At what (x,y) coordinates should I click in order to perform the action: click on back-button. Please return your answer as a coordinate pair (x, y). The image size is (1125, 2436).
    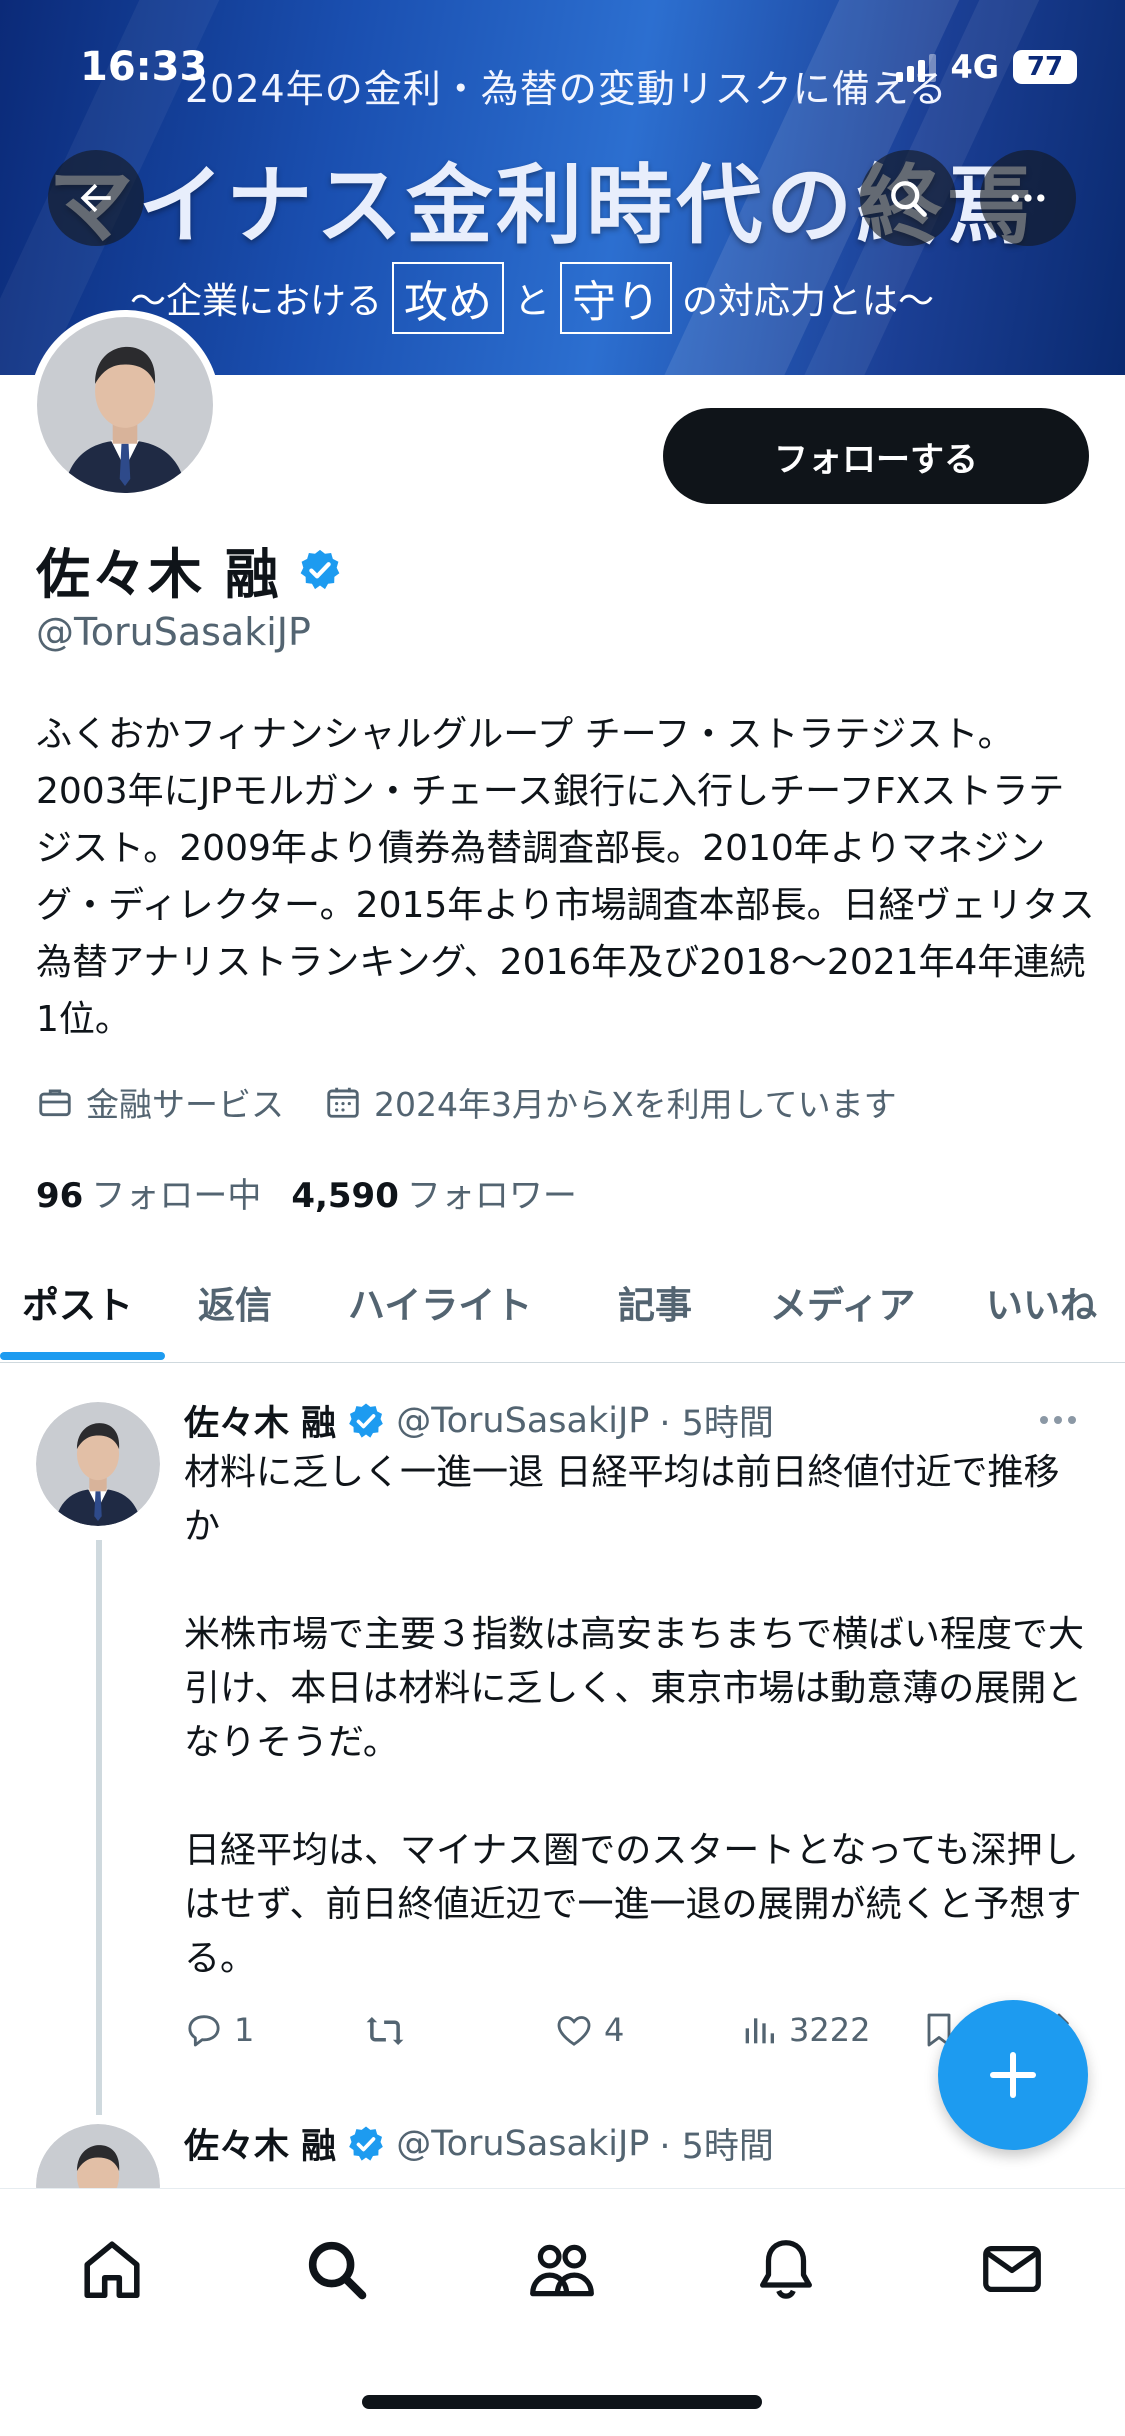
    Looking at the image, I should click on (96, 198).